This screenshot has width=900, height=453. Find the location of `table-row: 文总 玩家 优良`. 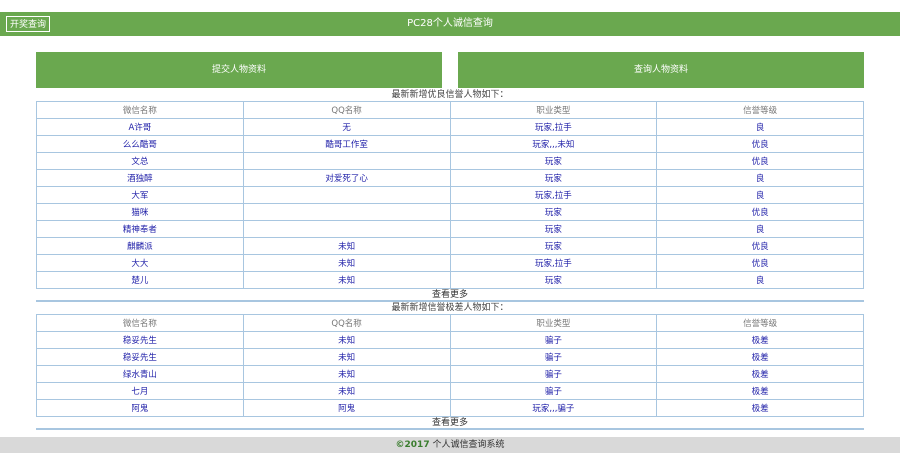

table-row: 文总 玩家 优良 is located at coordinates (450, 161).